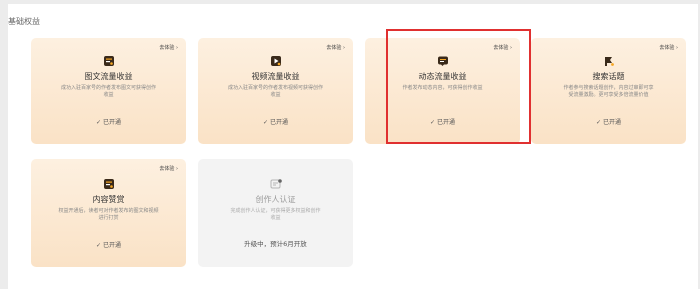 The height and width of the screenshot is (289, 700). I want to click on card-title: 视频流量收益, so click(275, 76).